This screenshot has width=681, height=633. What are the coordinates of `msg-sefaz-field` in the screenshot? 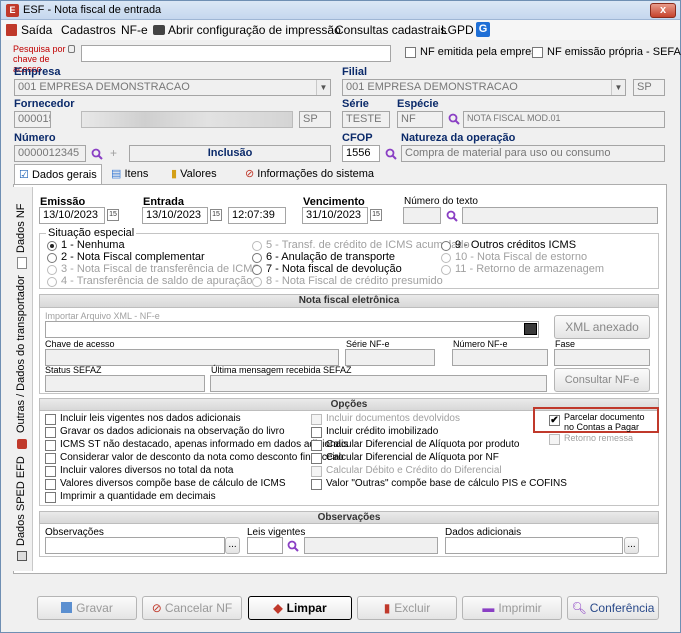 It's located at (378, 383).